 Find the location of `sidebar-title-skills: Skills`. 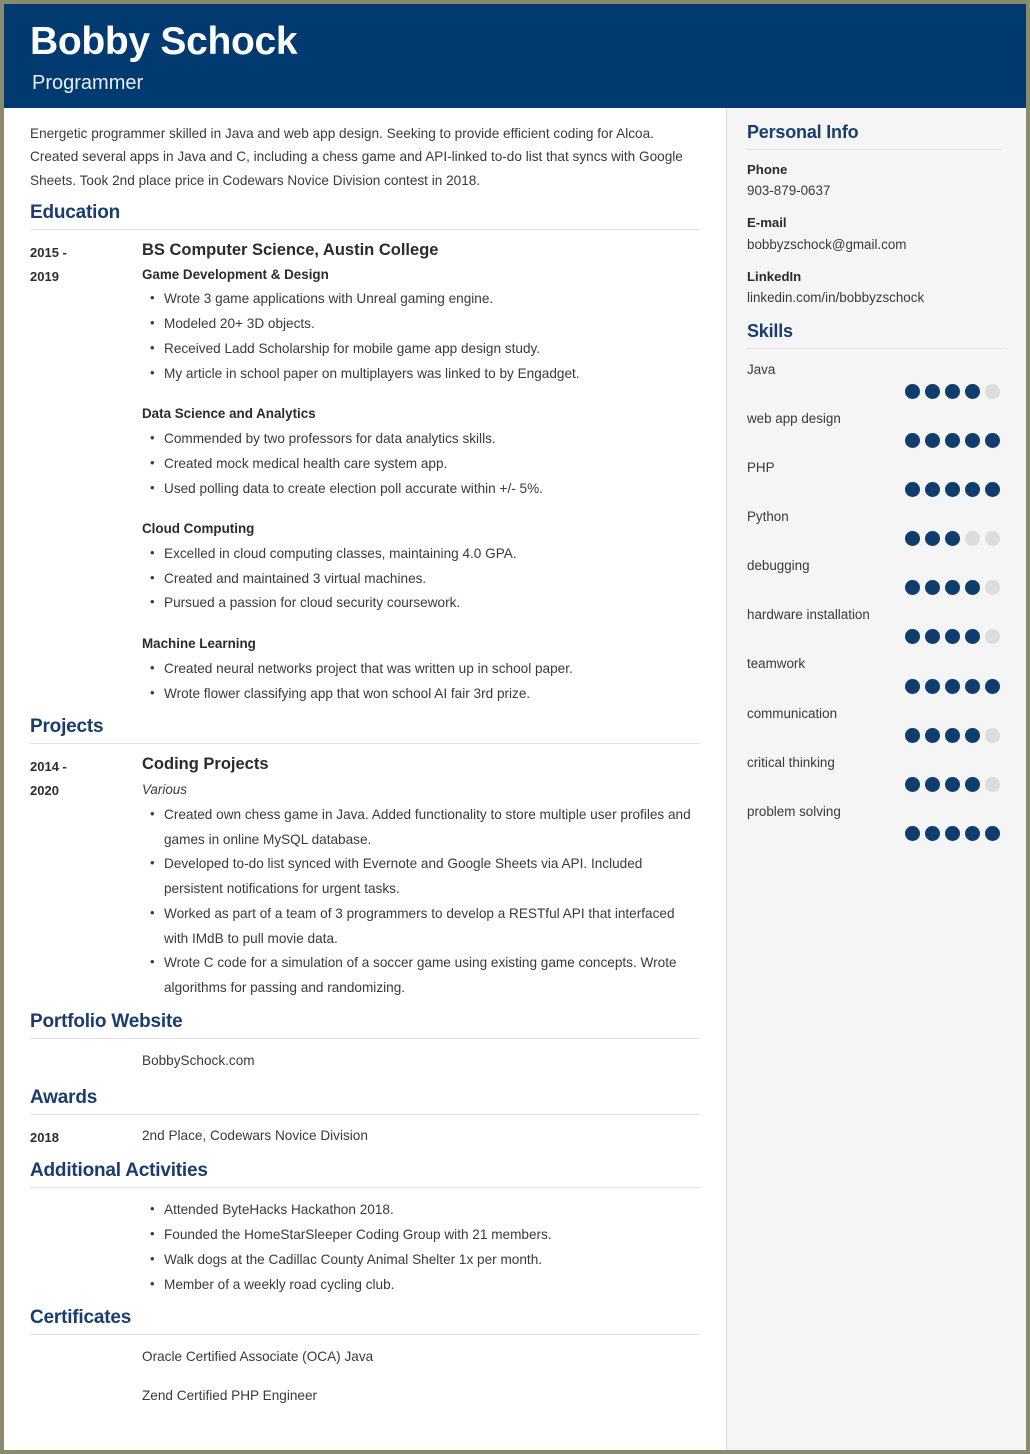

sidebar-title-skills: Skills is located at coordinates (770, 330).